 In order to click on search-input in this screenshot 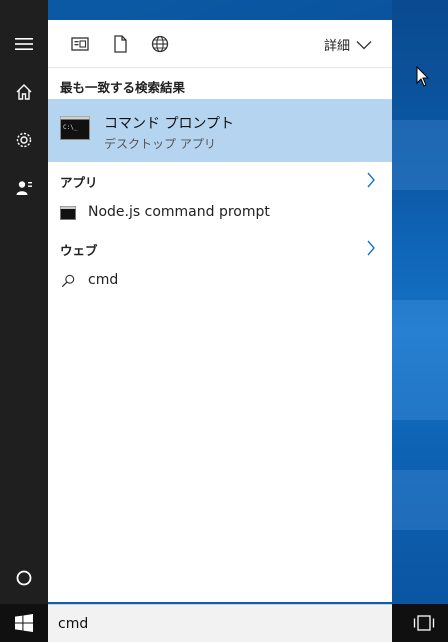, I will do `click(218, 624)`.